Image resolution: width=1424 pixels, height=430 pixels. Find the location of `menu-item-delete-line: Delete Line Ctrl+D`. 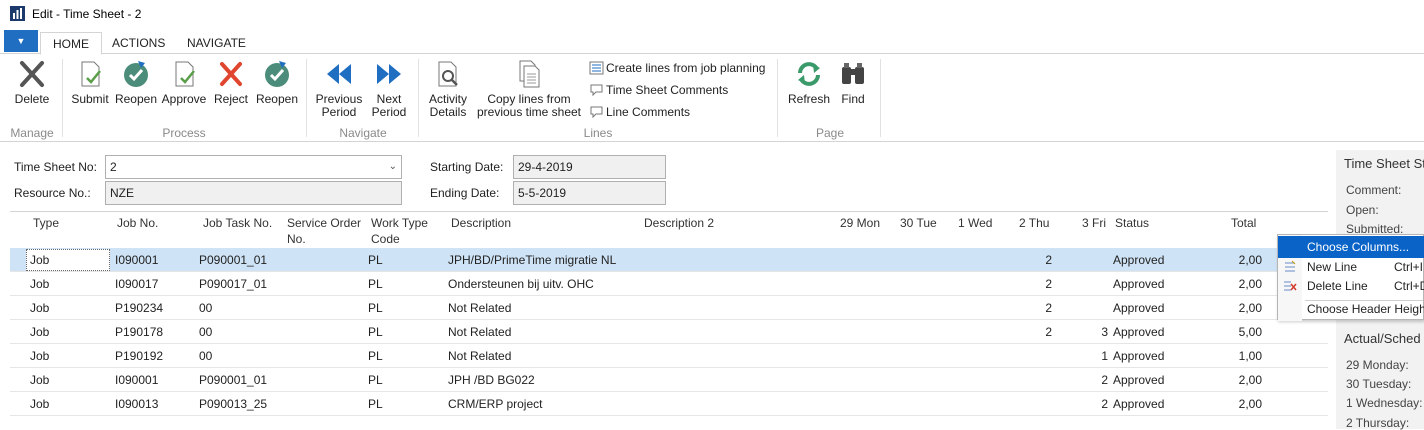

menu-item-delete-line: Delete Line Ctrl+D is located at coordinates (1351, 286).